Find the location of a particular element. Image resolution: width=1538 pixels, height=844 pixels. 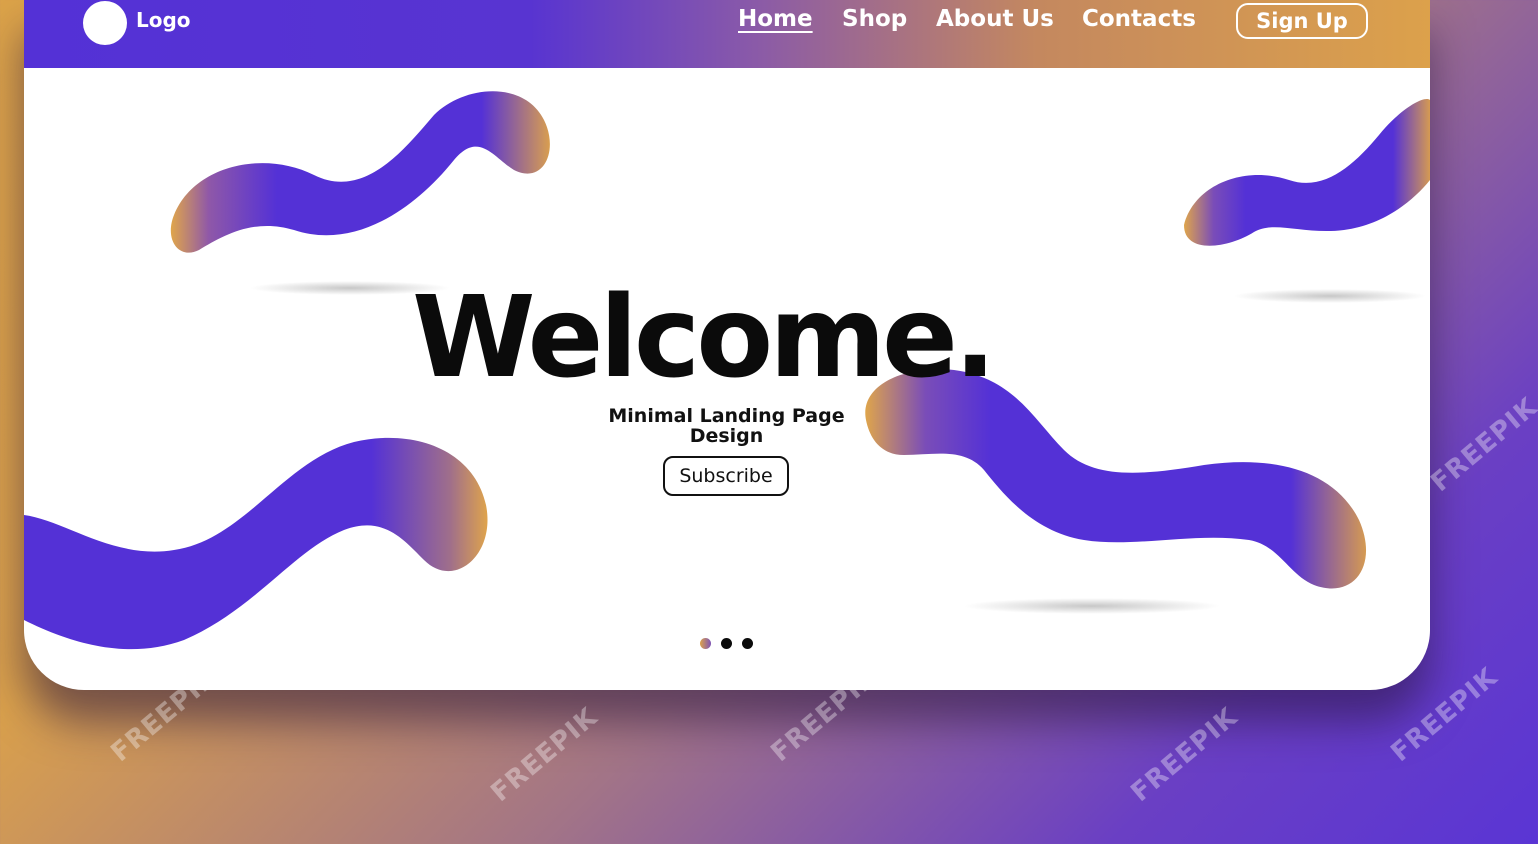

hero-subtitle-line-2: Design is located at coordinates (726, 436).